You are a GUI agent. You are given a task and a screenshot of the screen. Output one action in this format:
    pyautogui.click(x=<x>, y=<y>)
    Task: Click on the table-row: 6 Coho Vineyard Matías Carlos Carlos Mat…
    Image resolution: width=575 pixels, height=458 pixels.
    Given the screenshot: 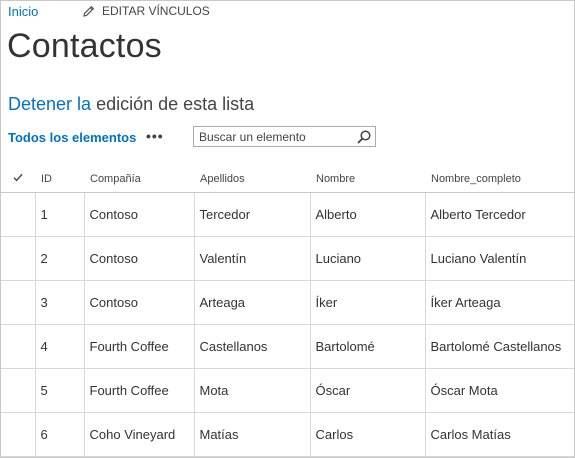 What is the action you would take?
    pyautogui.click(x=287, y=434)
    